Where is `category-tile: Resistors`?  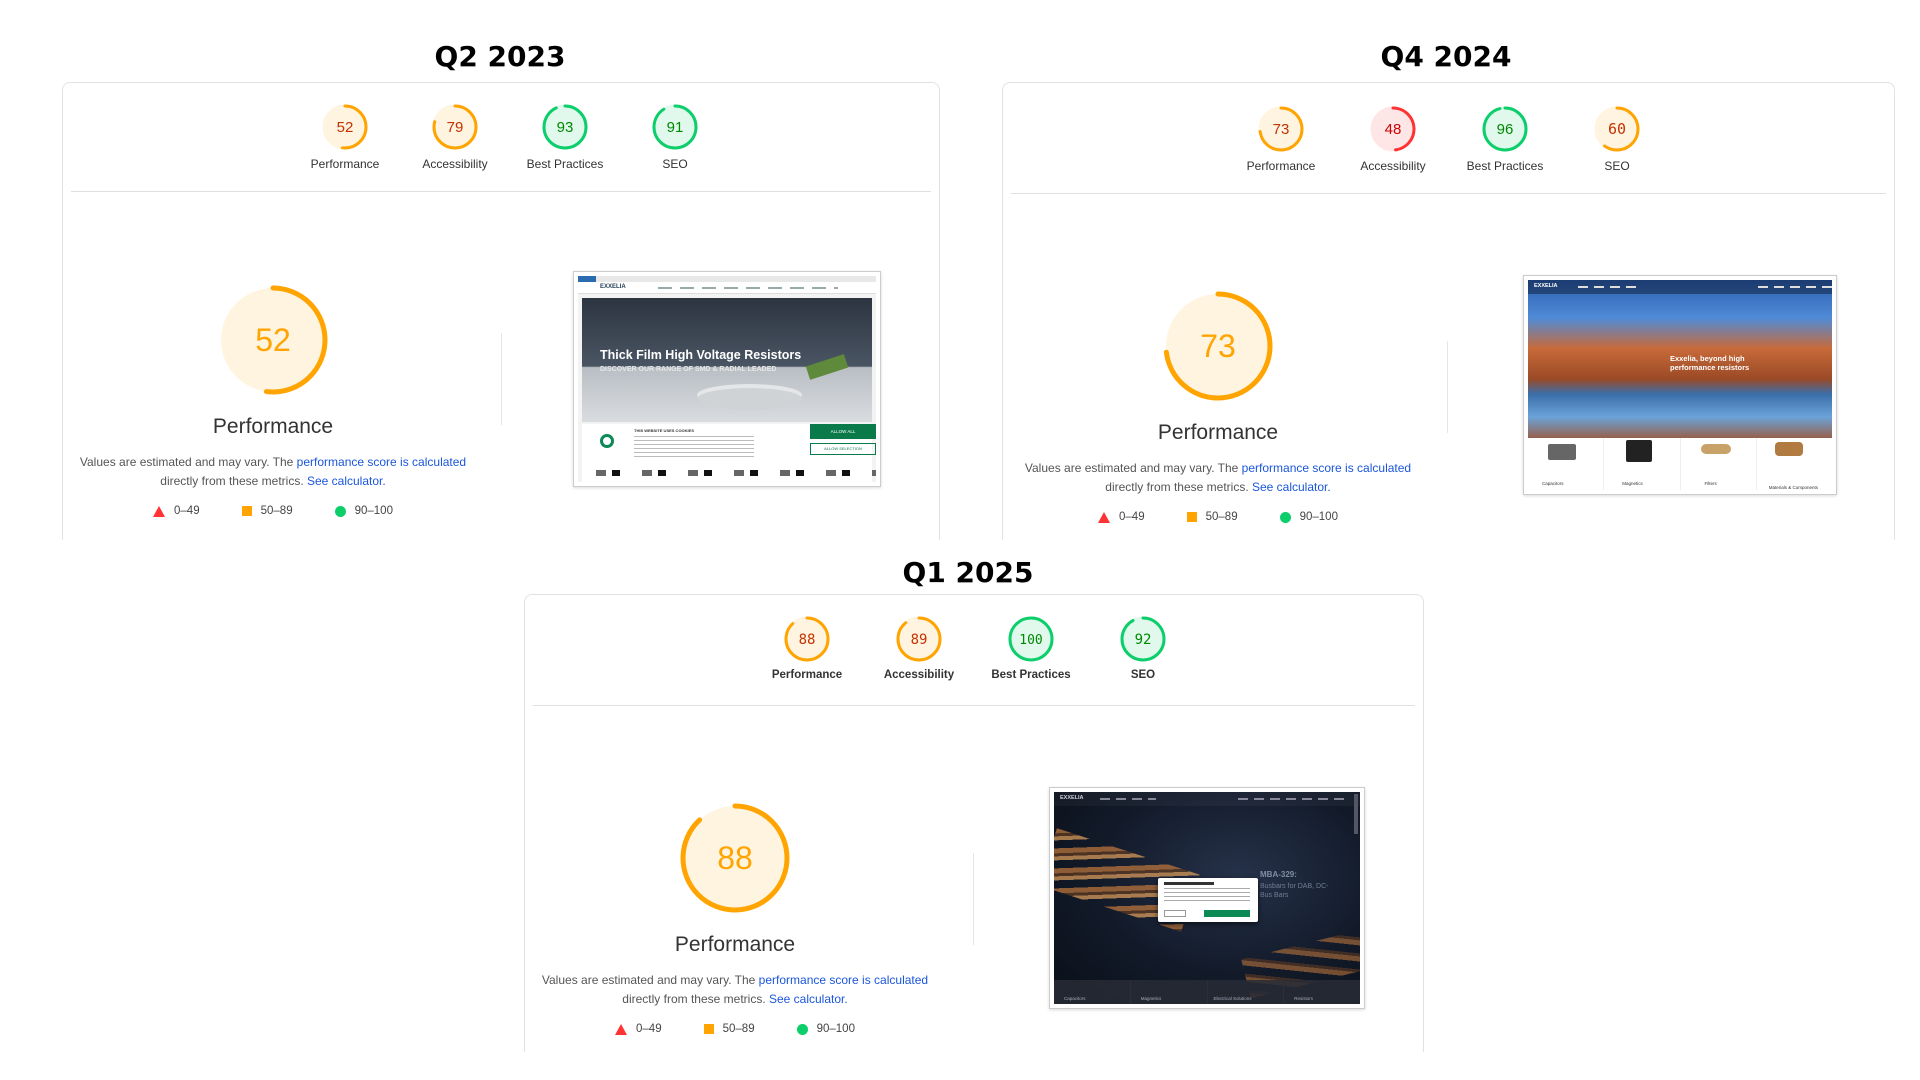
category-tile: Resistors is located at coordinates (1322, 992).